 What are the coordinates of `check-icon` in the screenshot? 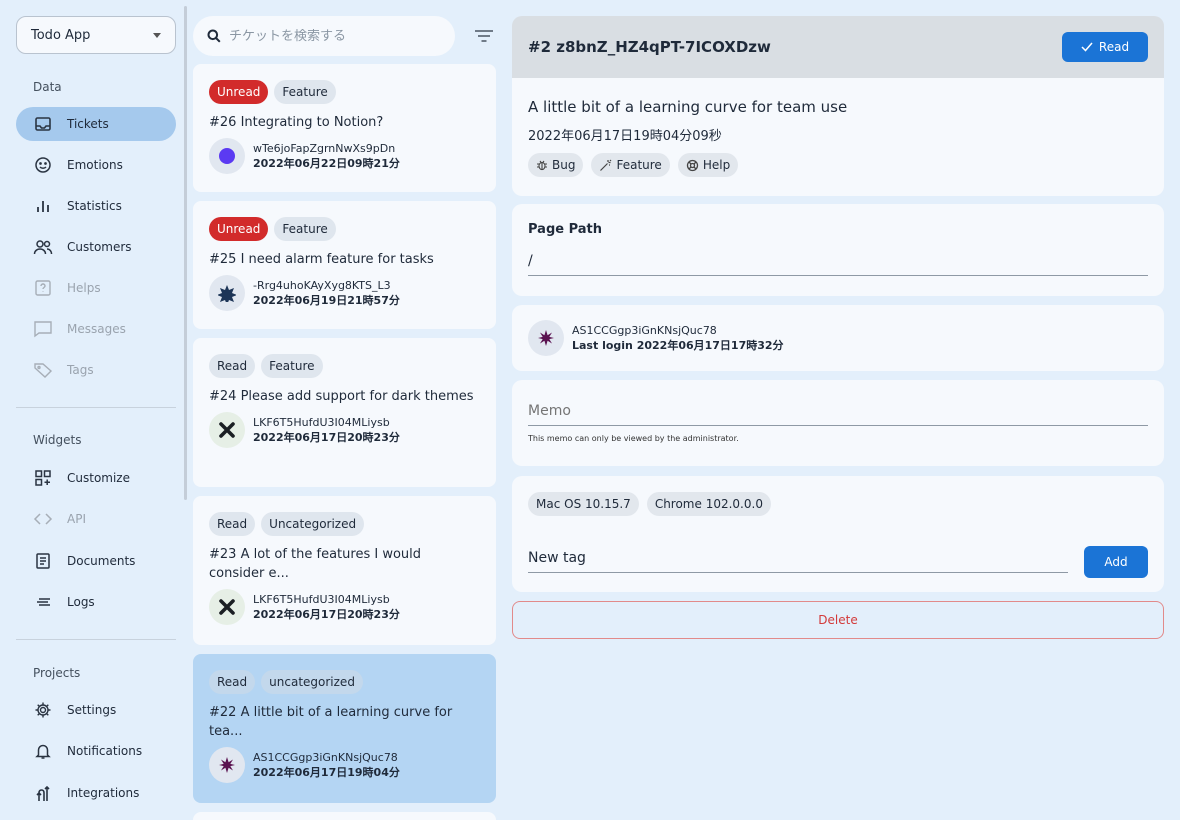 It's located at (1087, 47).